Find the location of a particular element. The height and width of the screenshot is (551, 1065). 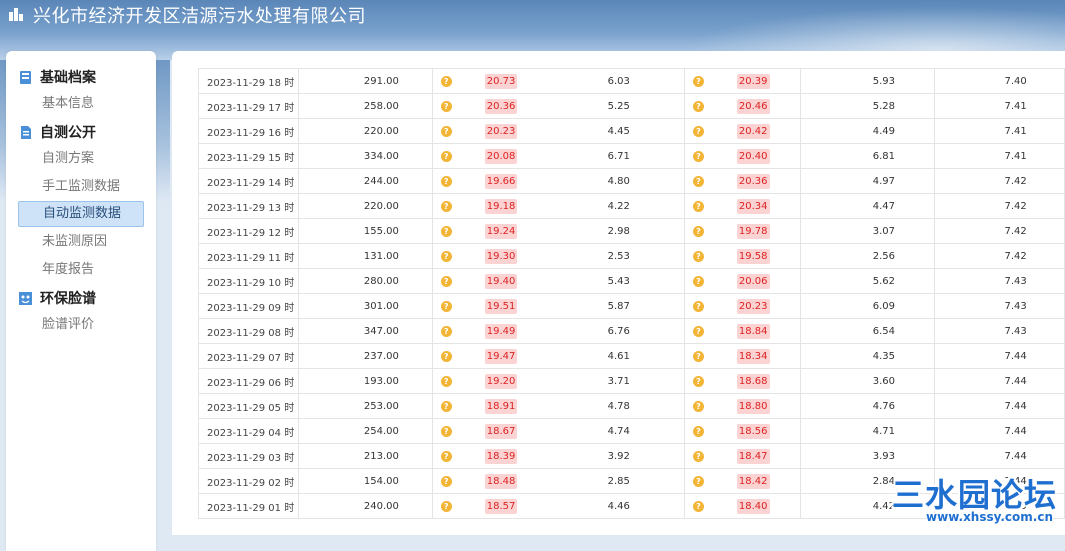

sidebar-item-basic-info: 基本信息 is located at coordinates (81, 104).